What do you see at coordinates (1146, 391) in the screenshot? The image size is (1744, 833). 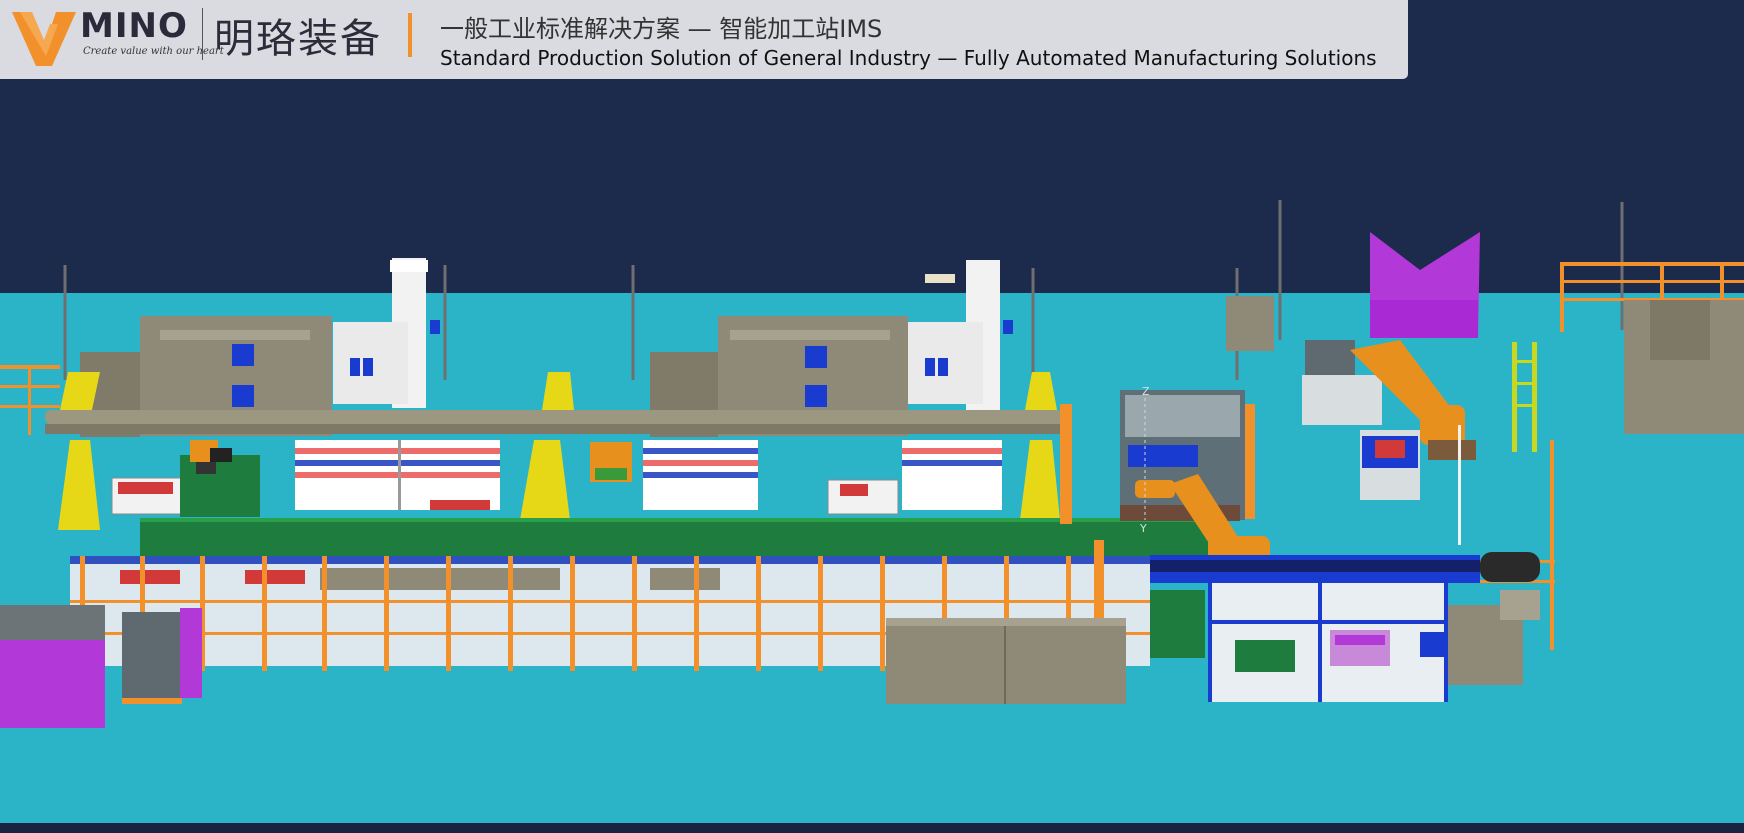 I see `axis-z-label: Z` at bounding box center [1146, 391].